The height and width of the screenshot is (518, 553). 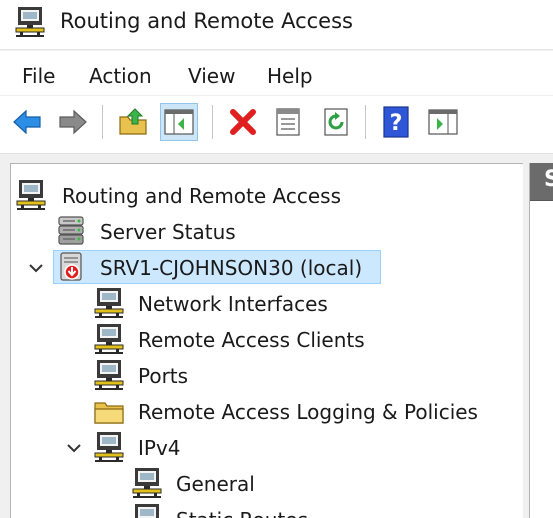 I want to click on tree-node-label: Server Status, so click(x=168, y=232).